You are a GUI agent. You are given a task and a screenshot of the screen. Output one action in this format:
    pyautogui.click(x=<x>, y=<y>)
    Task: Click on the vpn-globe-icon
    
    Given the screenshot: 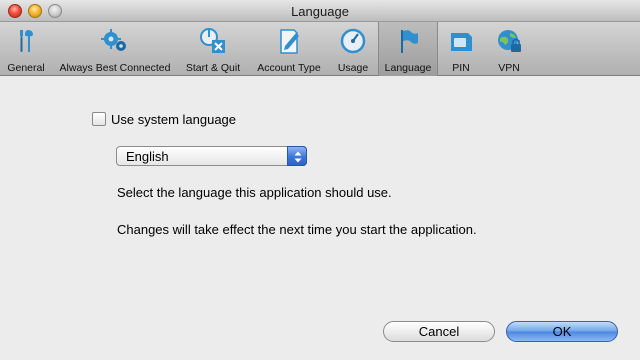 What is the action you would take?
    pyautogui.click(x=509, y=41)
    